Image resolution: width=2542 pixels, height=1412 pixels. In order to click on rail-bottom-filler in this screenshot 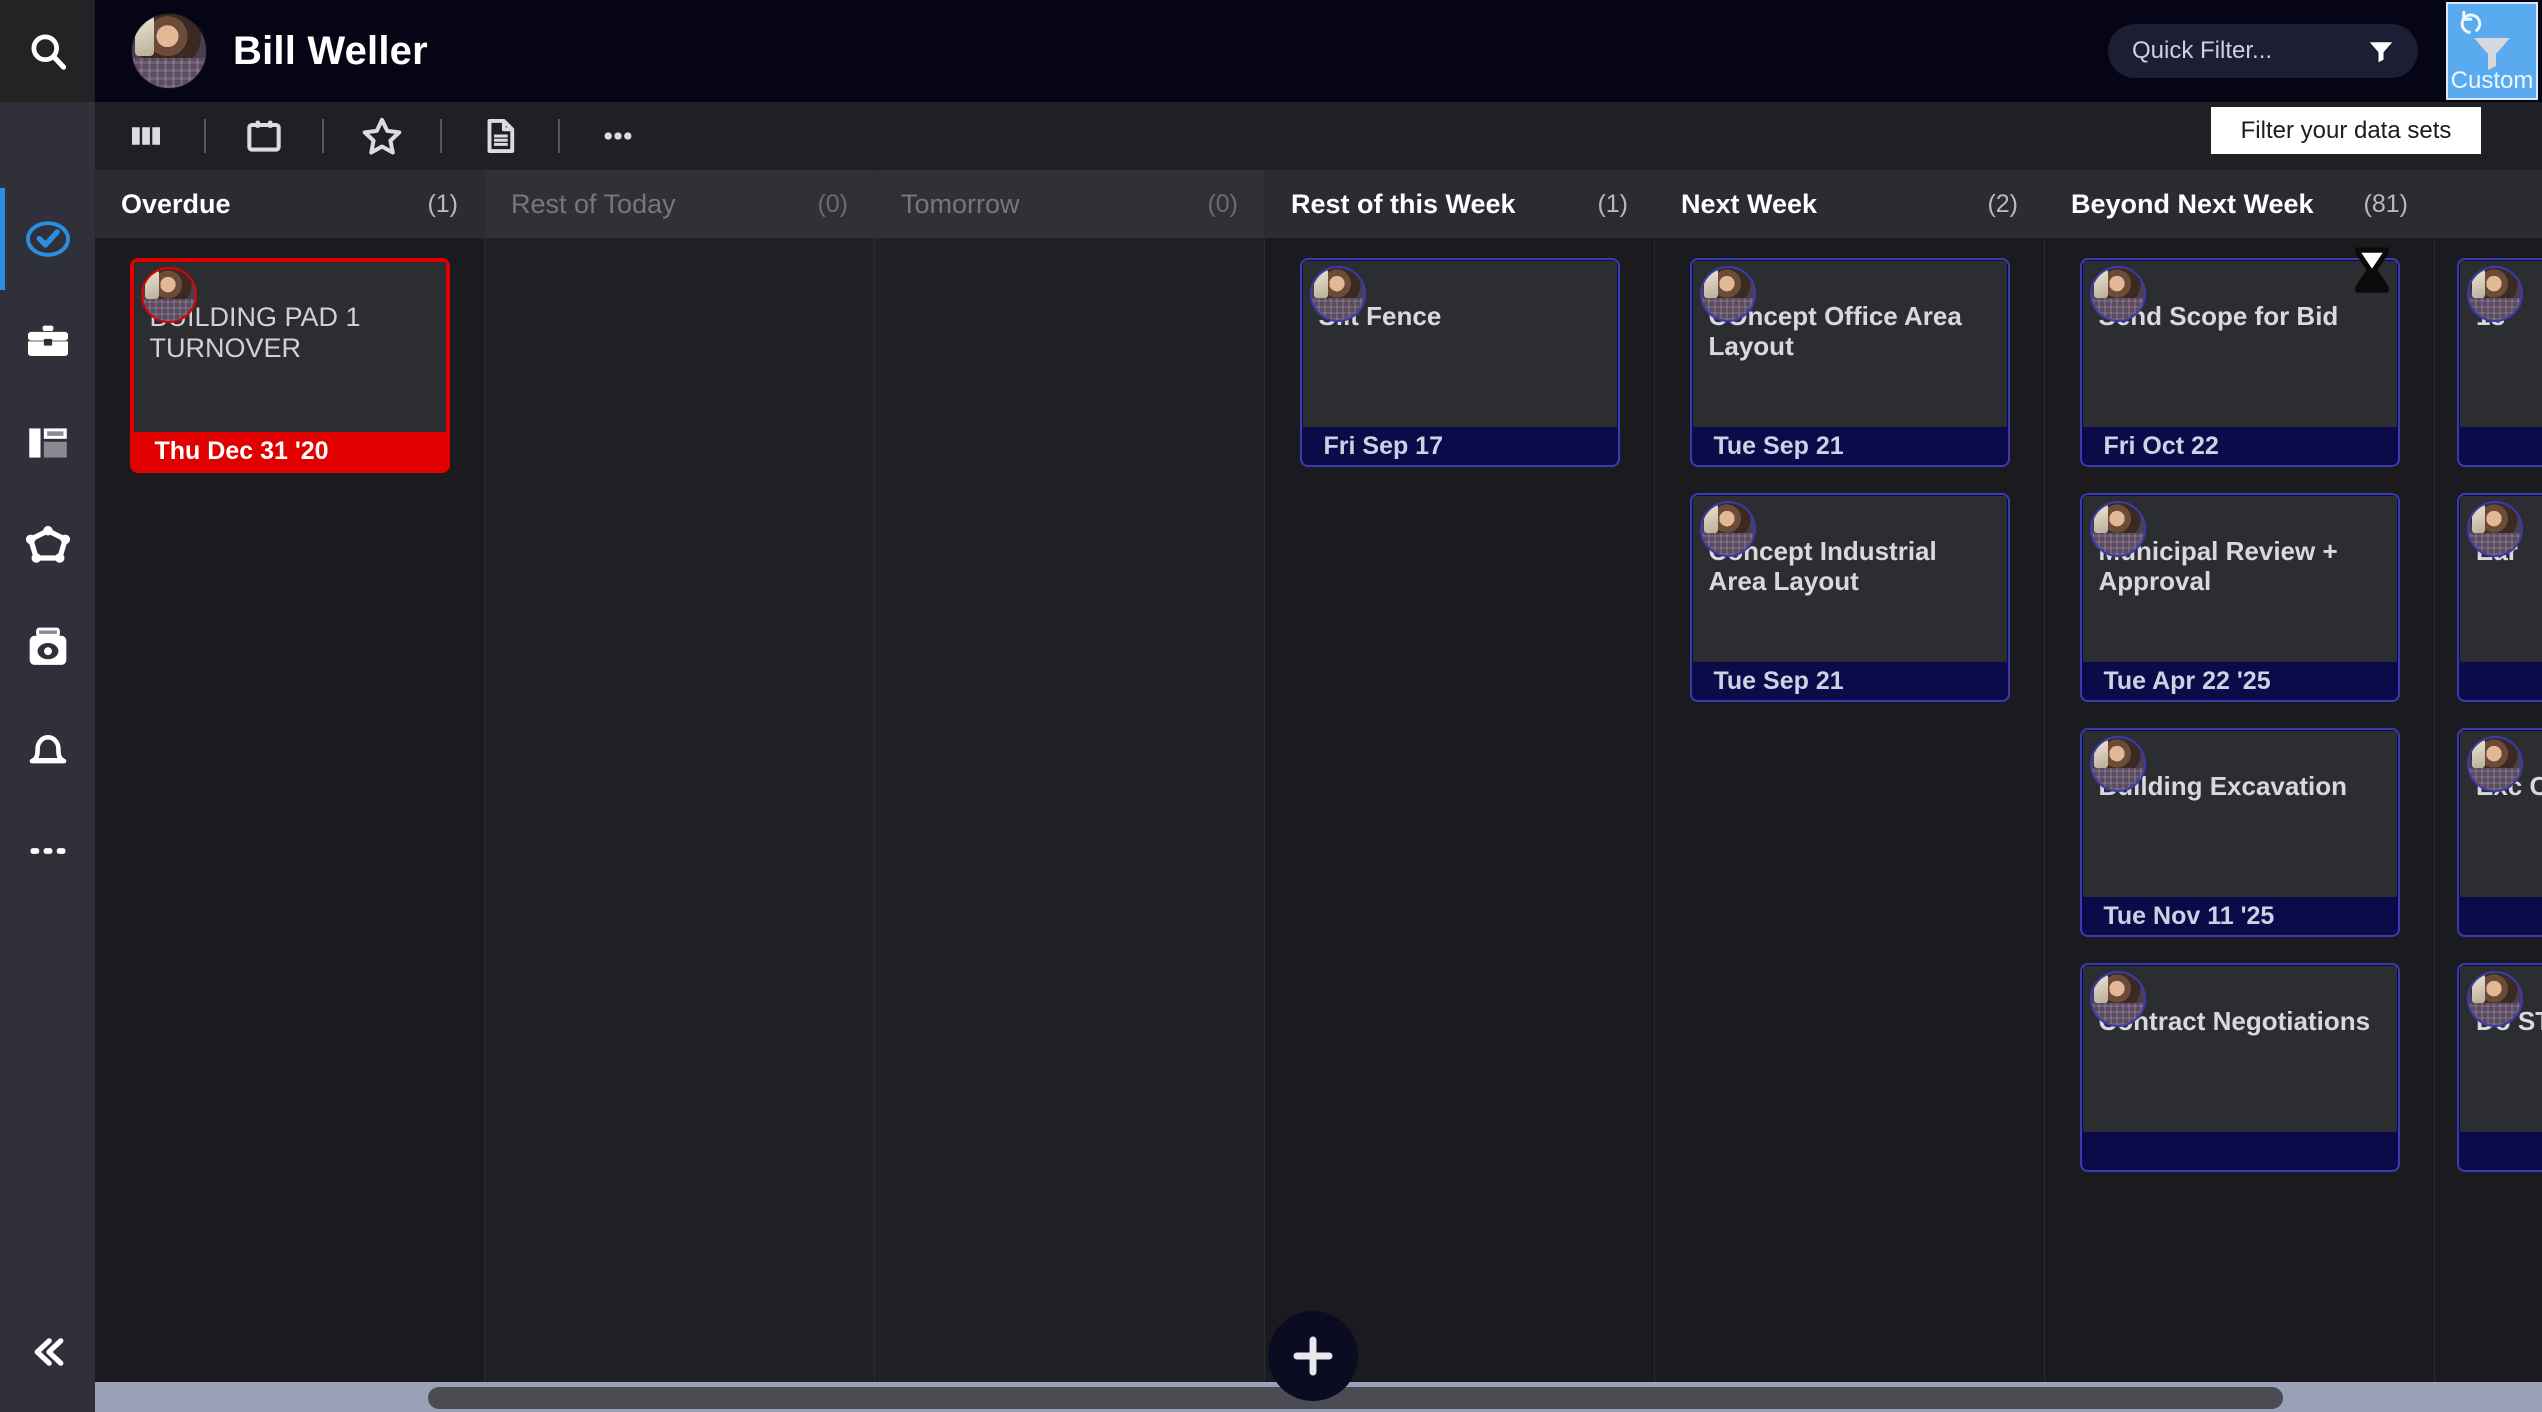, I will do `click(47, 1397)`.